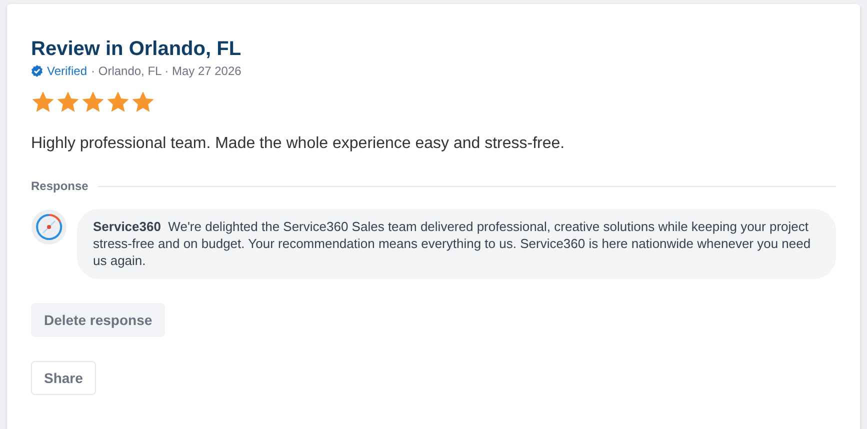  What do you see at coordinates (456, 244) in the screenshot?
I see `response-message: Service360 We're delighted the Service360 Sales team delivered professional, creative solutions while keeping your project stress-free and on budget. Your recommendation means everything to us. Service360 is here nationwide whenever you need us again.` at bounding box center [456, 244].